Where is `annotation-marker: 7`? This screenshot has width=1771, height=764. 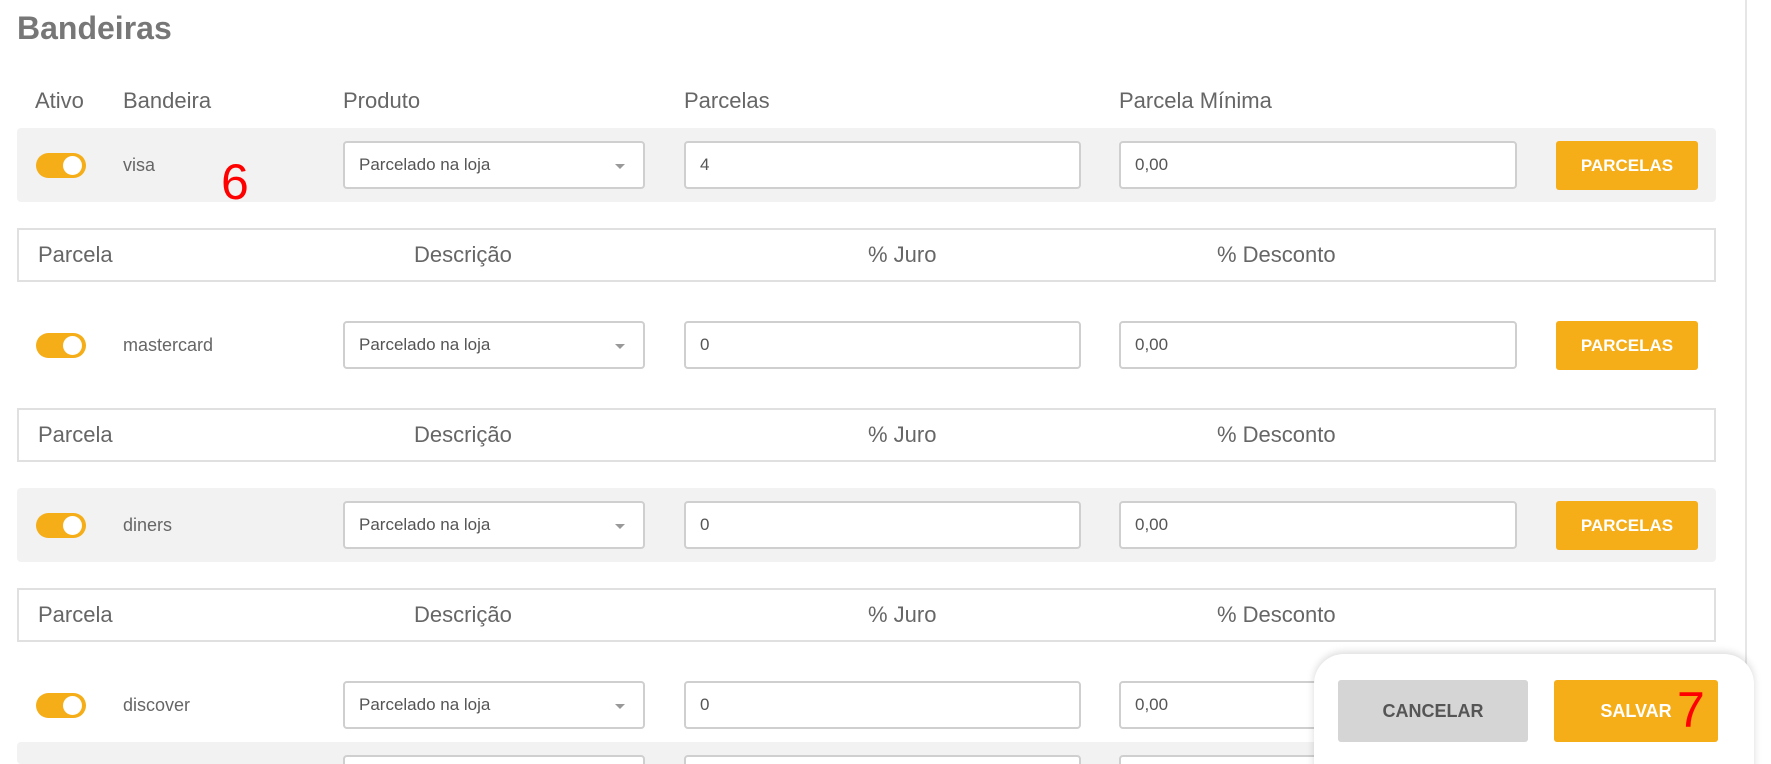 annotation-marker: 7 is located at coordinates (1691, 710).